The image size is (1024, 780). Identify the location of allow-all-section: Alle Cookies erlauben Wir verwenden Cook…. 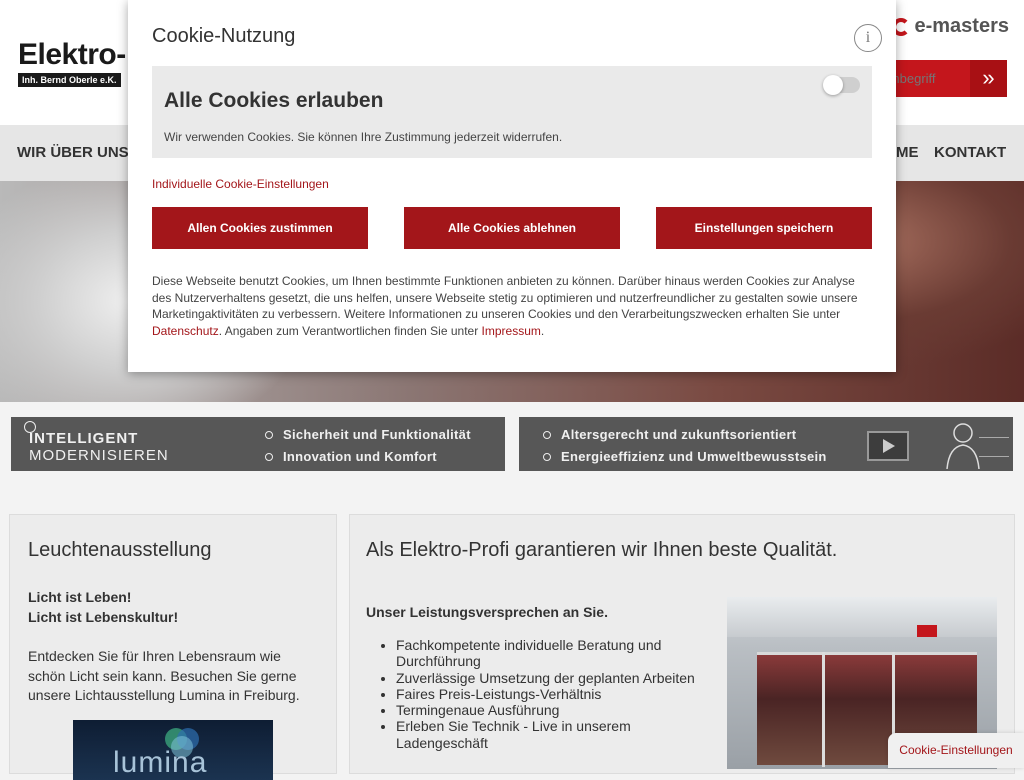
(512, 112).